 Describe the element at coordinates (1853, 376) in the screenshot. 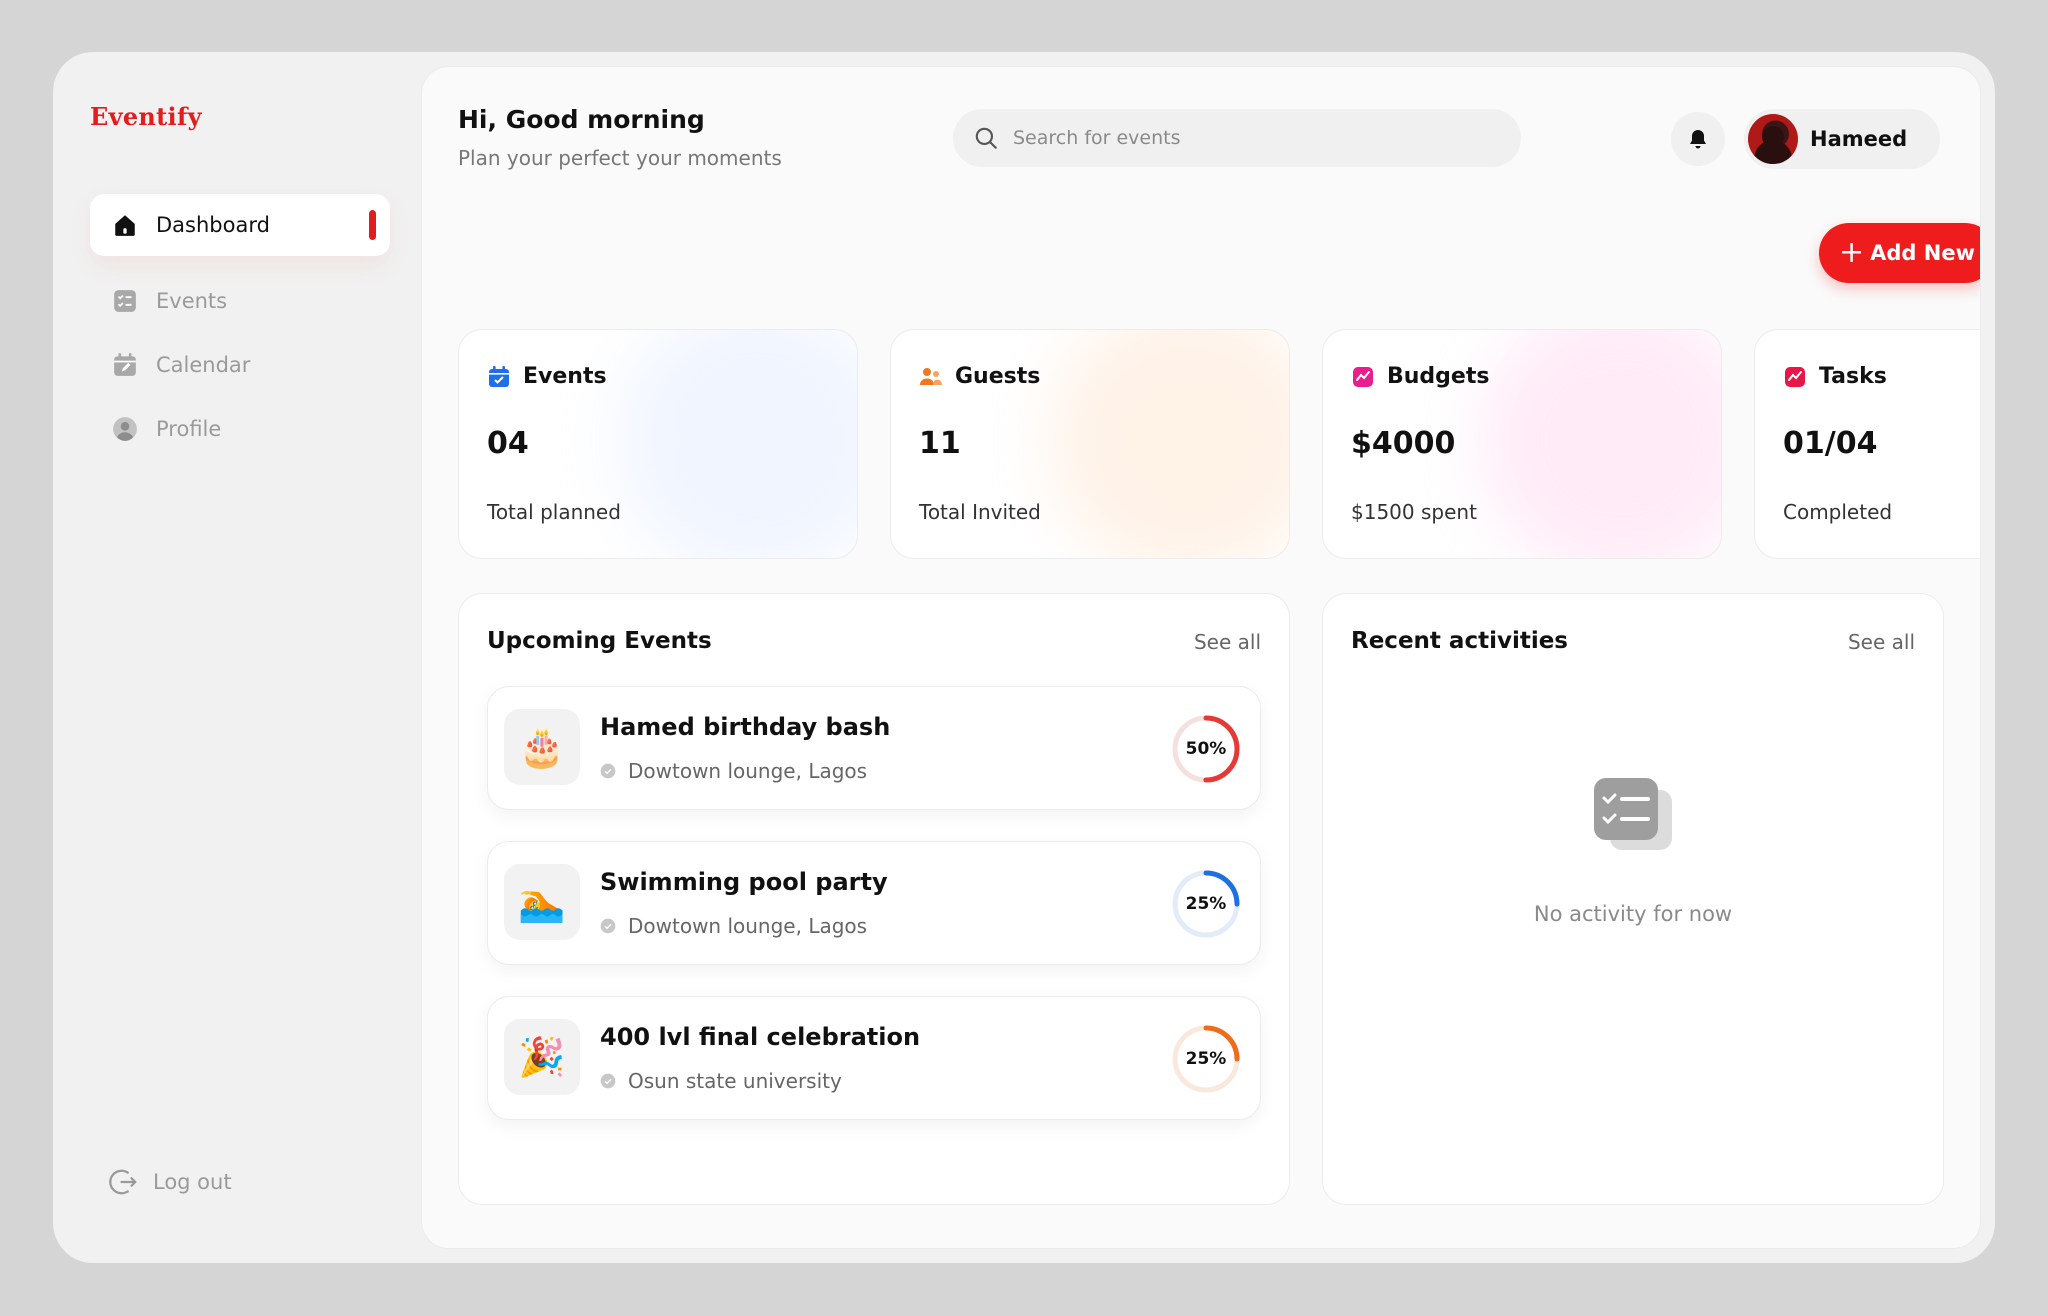

I see `stat-label: Tasks` at that location.